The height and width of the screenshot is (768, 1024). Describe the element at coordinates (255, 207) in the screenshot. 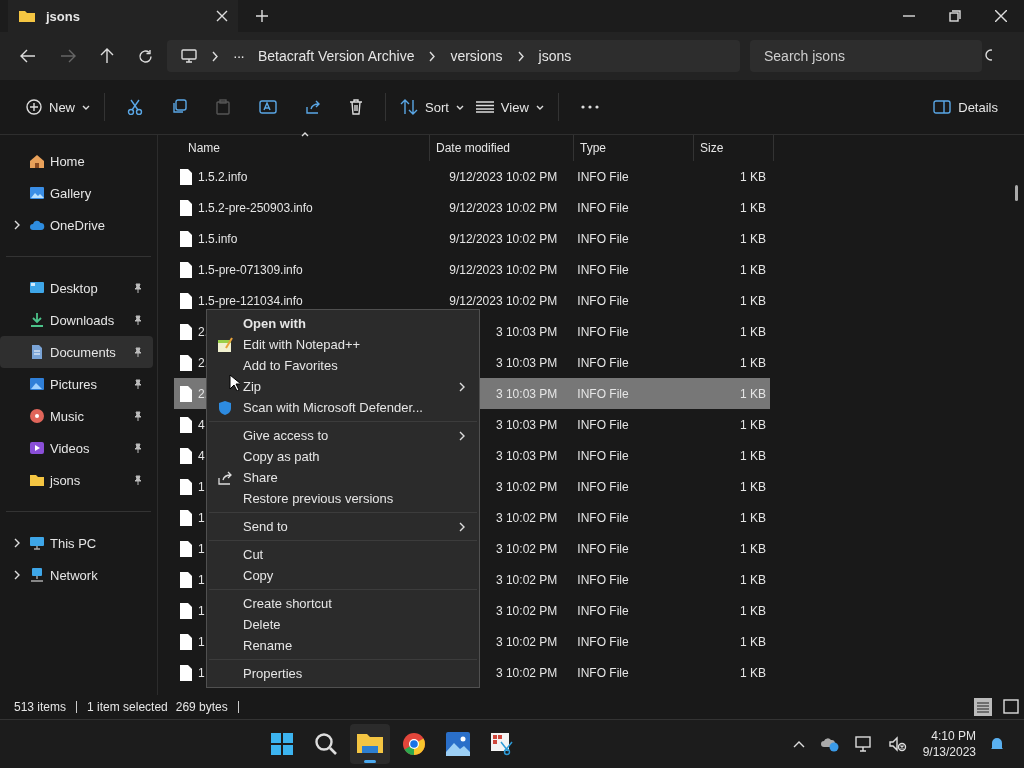

I see `table-cell: 1.5.2-pre-250903.info` at that location.